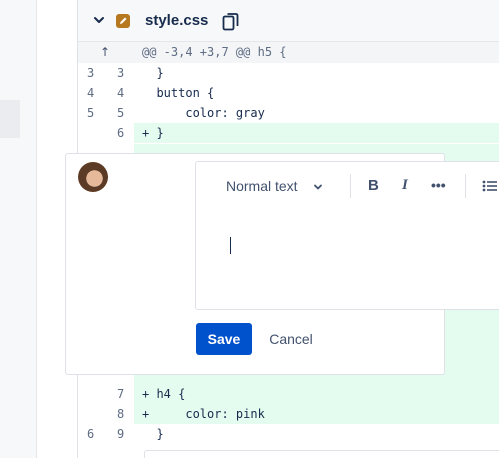 The image size is (499, 458). What do you see at coordinates (288, 394) in the screenshot?
I see `diff-line-added: 7 + h4 {` at bounding box center [288, 394].